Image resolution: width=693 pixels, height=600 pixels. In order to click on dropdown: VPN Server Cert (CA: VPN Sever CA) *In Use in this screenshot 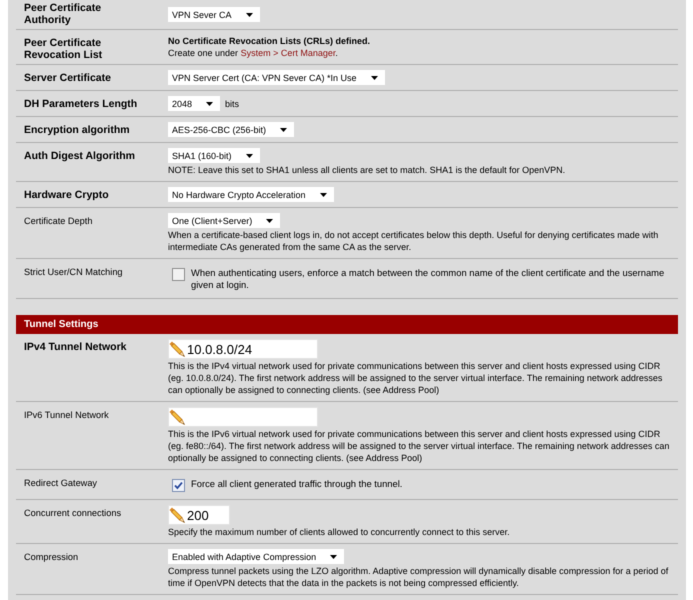, I will do `click(276, 77)`.